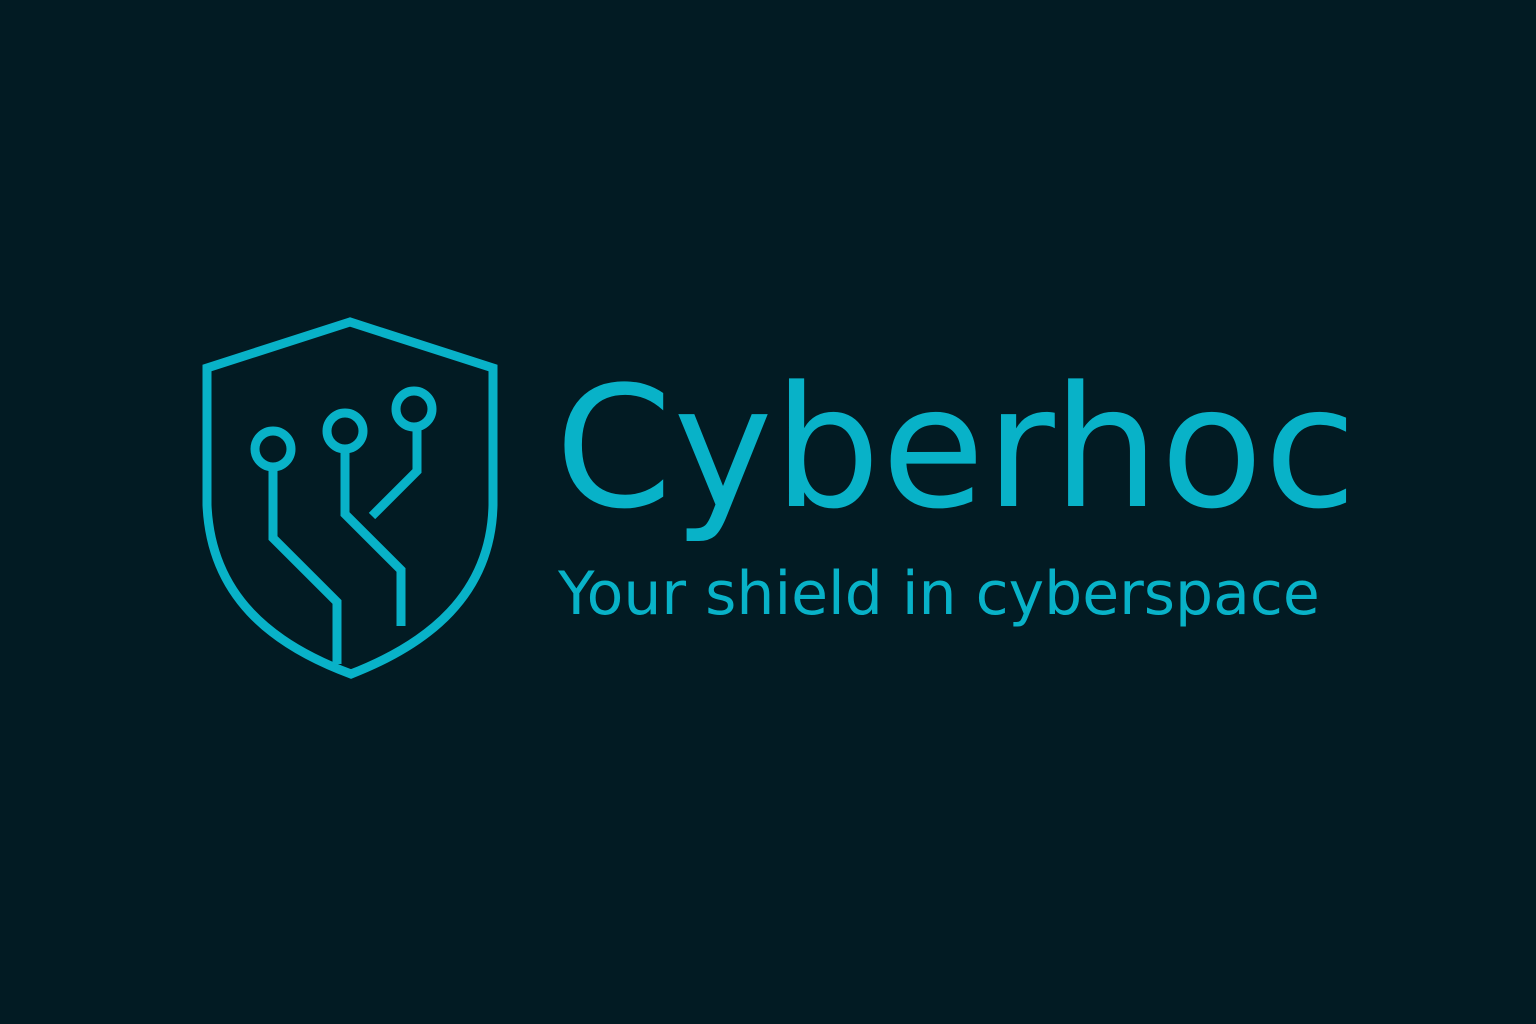 The height and width of the screenshot is (1024, 1536). Describe the element at coordinates (956, 448) in the screenshot. I see `brand-name: Cyberhoc` at that location.